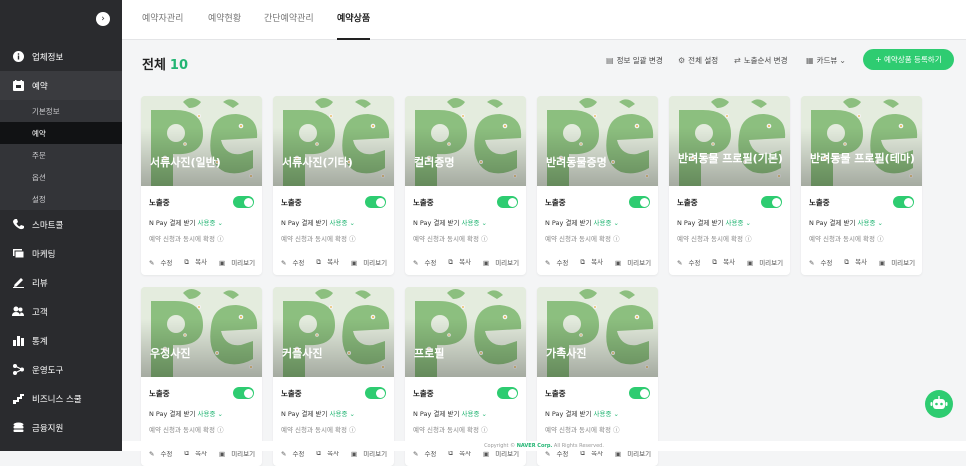 The image size is (966, 466). I want to click on sidebar-item-smartcall: 스마트콜, so click(61, 224).